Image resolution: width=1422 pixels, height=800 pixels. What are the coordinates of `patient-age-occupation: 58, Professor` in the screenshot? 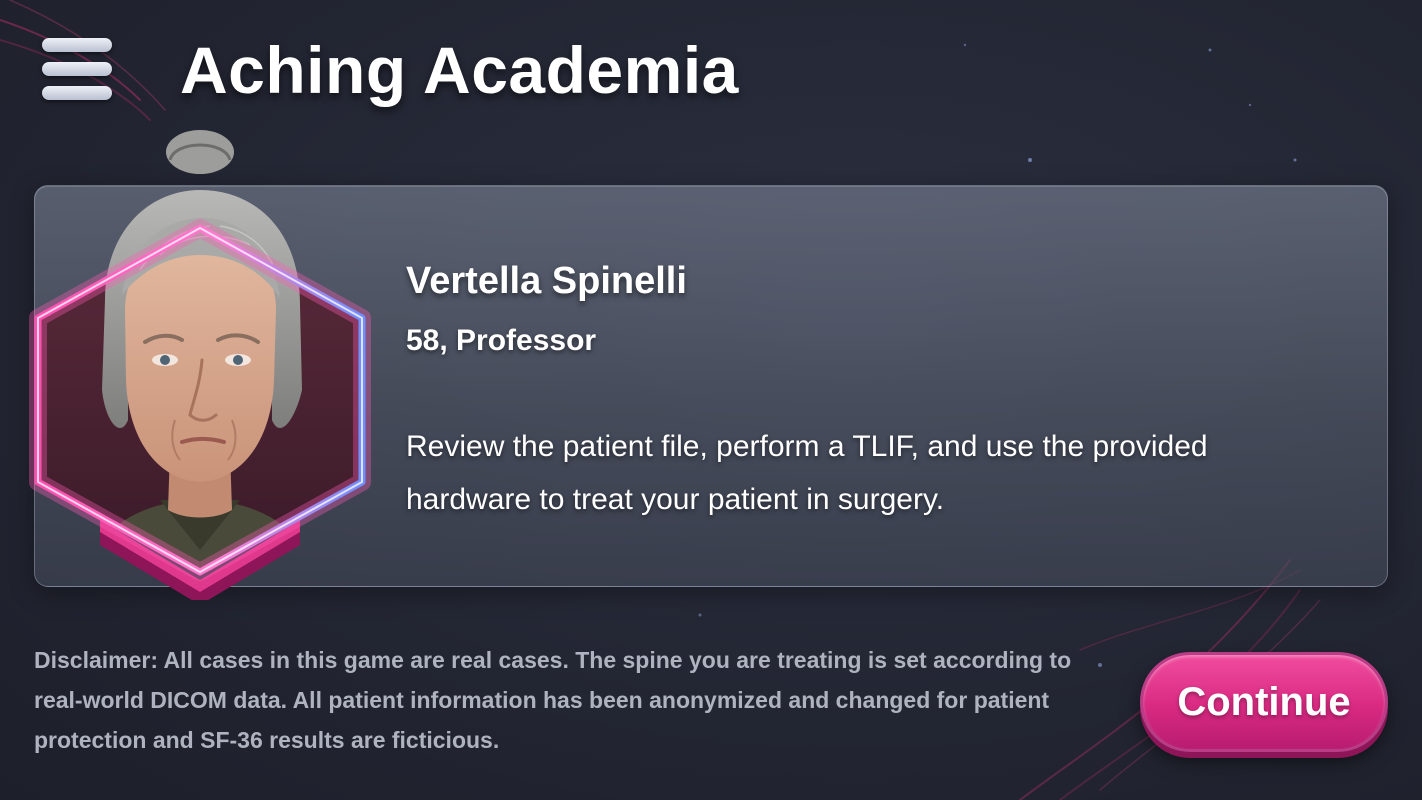 It's located at (501, 340).